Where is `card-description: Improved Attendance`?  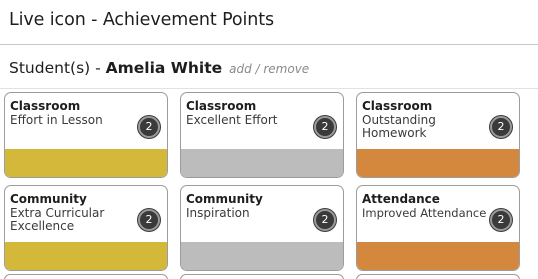
card-description: Improved Attendance is located at coordinates (424, 213).